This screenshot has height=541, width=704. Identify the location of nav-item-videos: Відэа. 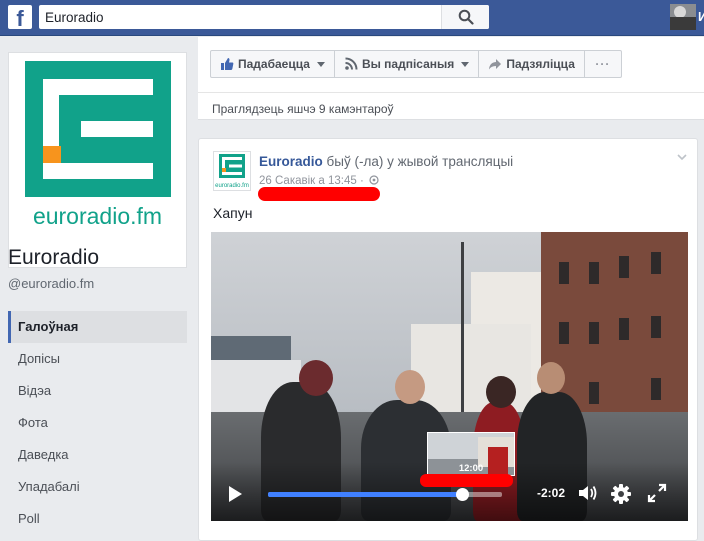
(97, 391).